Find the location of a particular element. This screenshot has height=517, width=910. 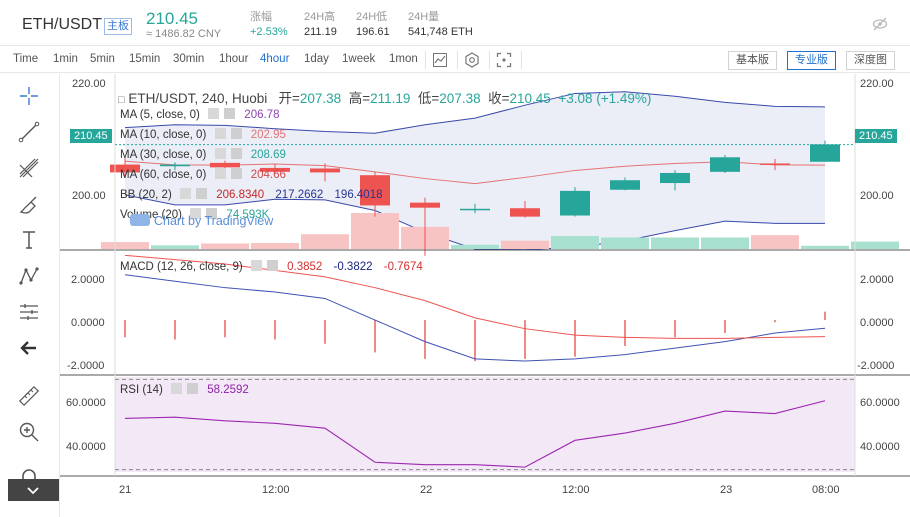

interval-1week: 1week is located at coordinates (358, 59).